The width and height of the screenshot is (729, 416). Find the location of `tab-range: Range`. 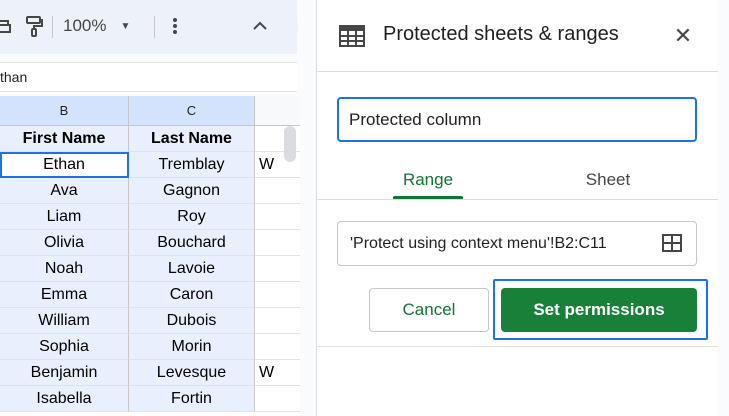

tab-range: Range is located at coordinates (428, 180).